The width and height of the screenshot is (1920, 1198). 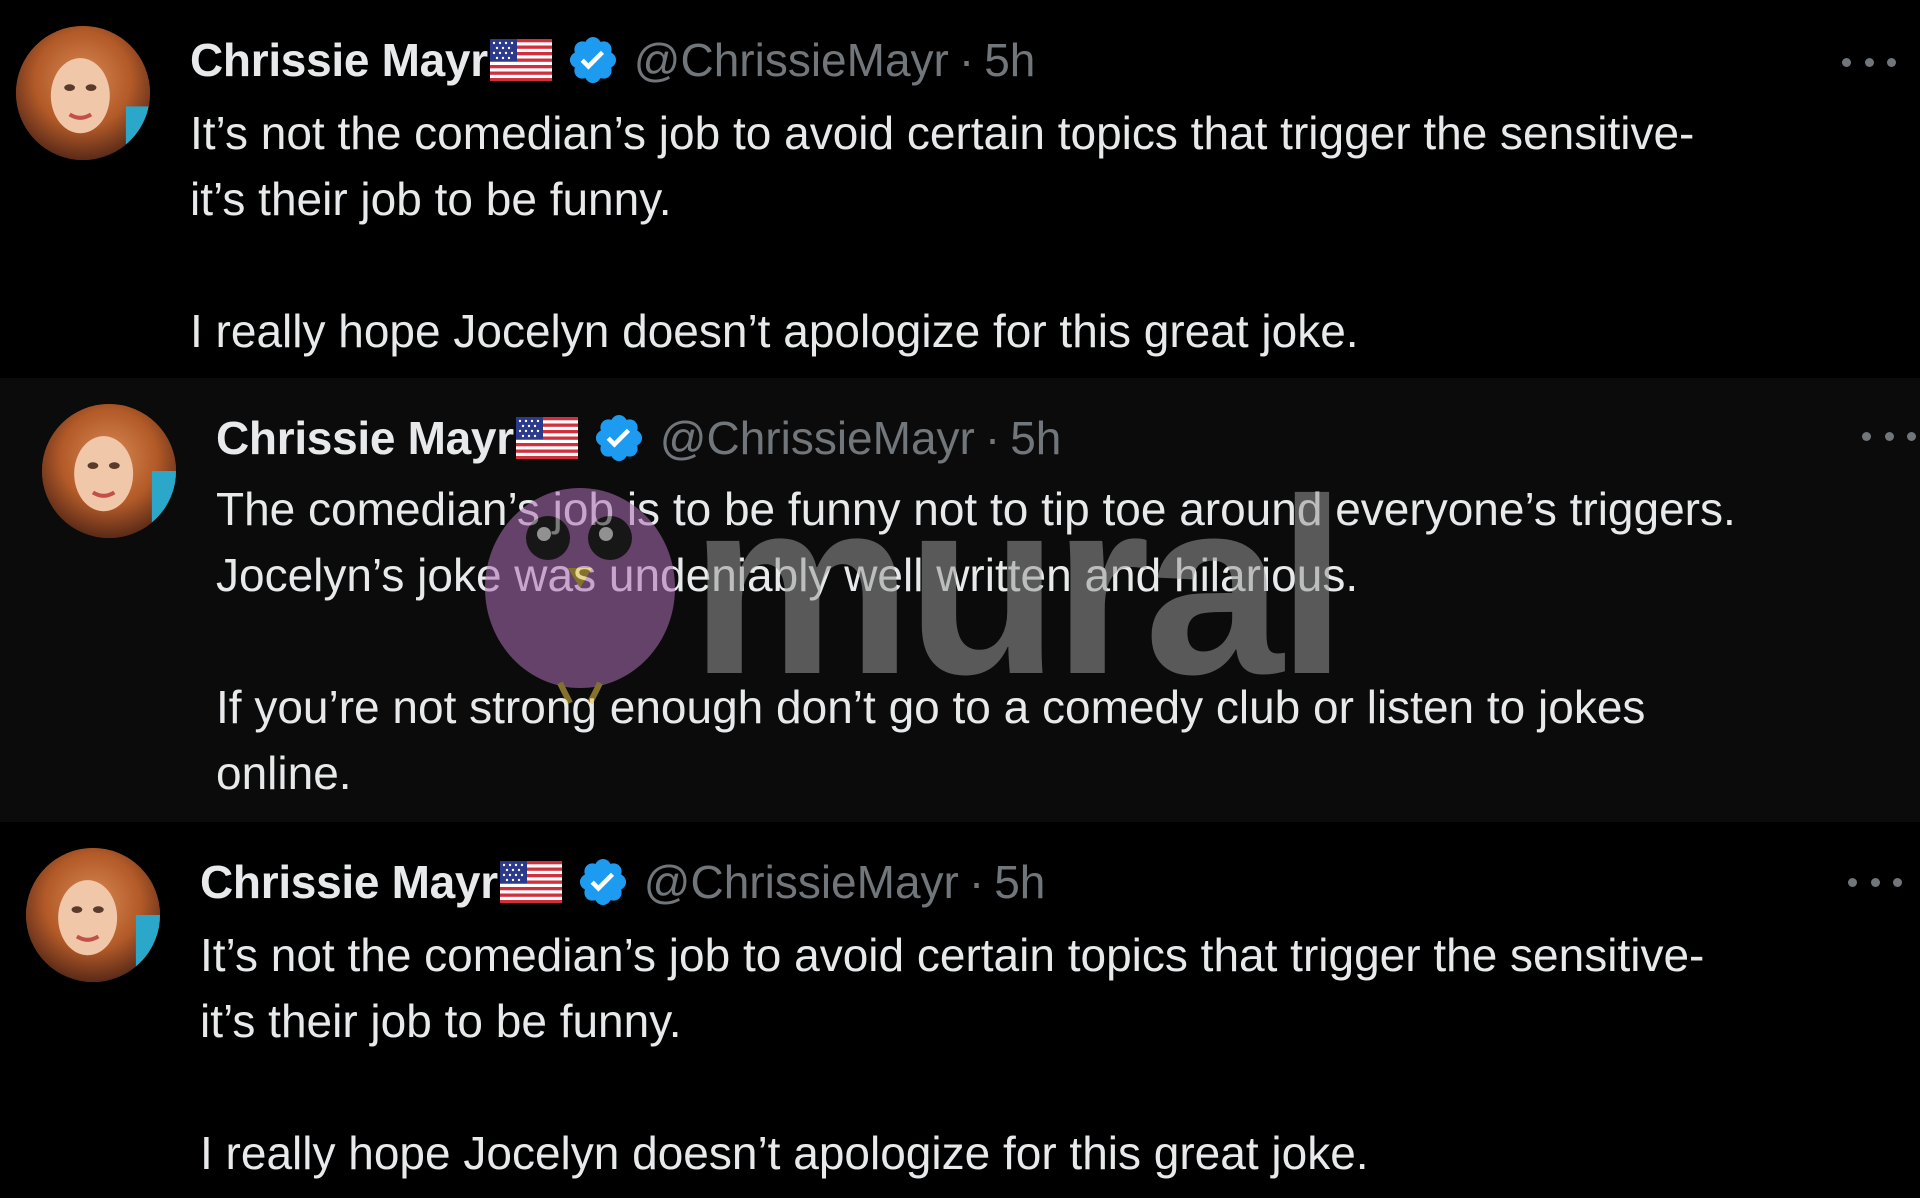 I want to click on tweet-line: online., so click(x=284, y=773).